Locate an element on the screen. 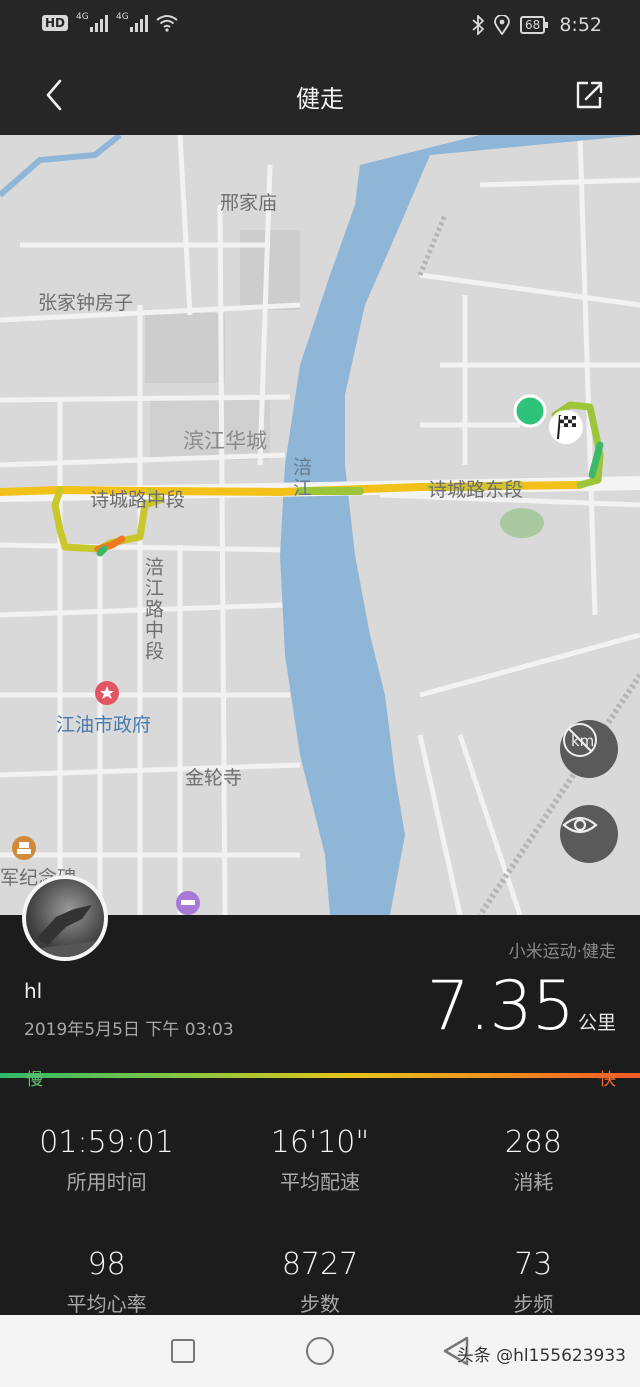 The image size is (640, 1387). app-header: 健走 is located at coordinates (320, 95).